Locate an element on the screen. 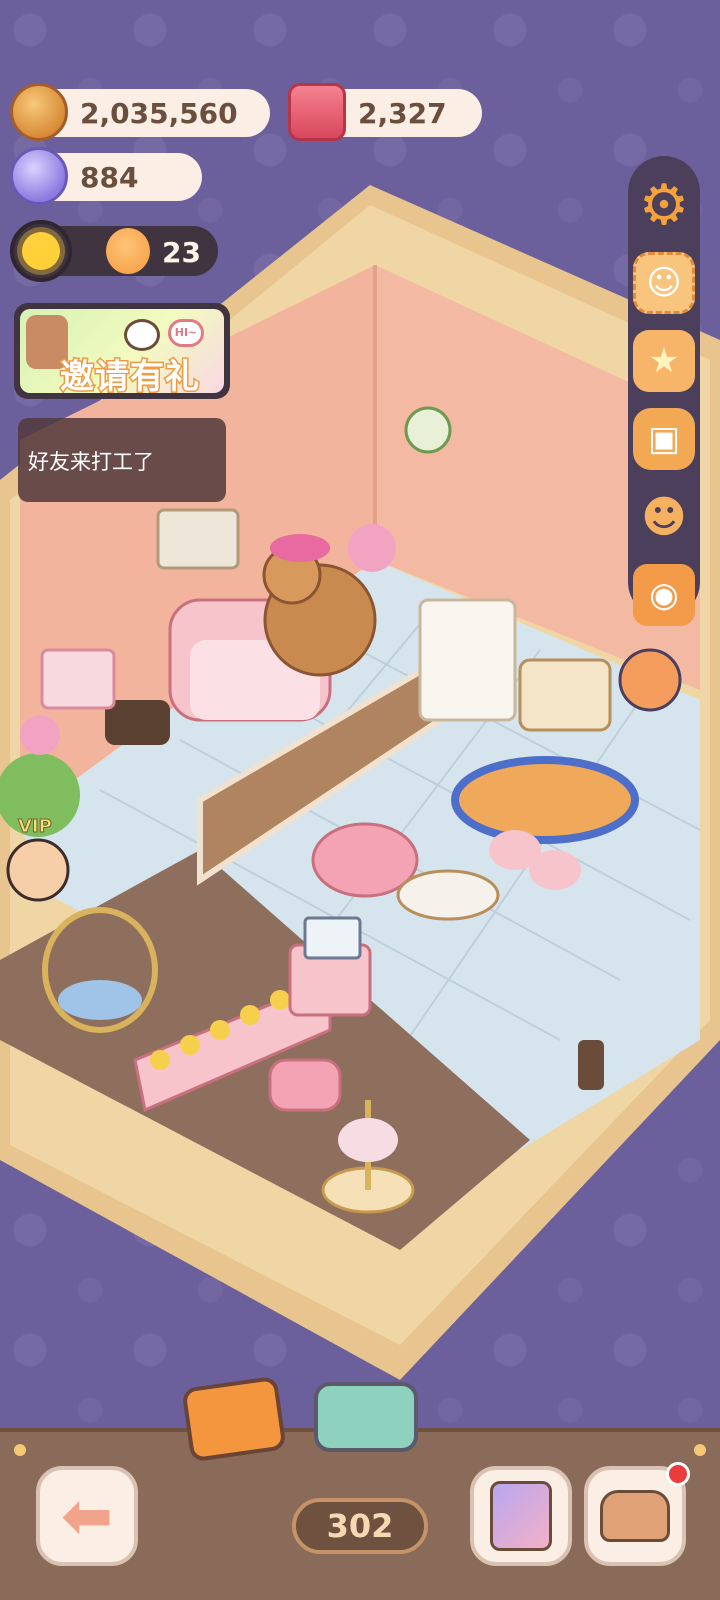 This screenshot has width=720, height=1600. friends-button: ☻ is located at coordinates (664, 517).